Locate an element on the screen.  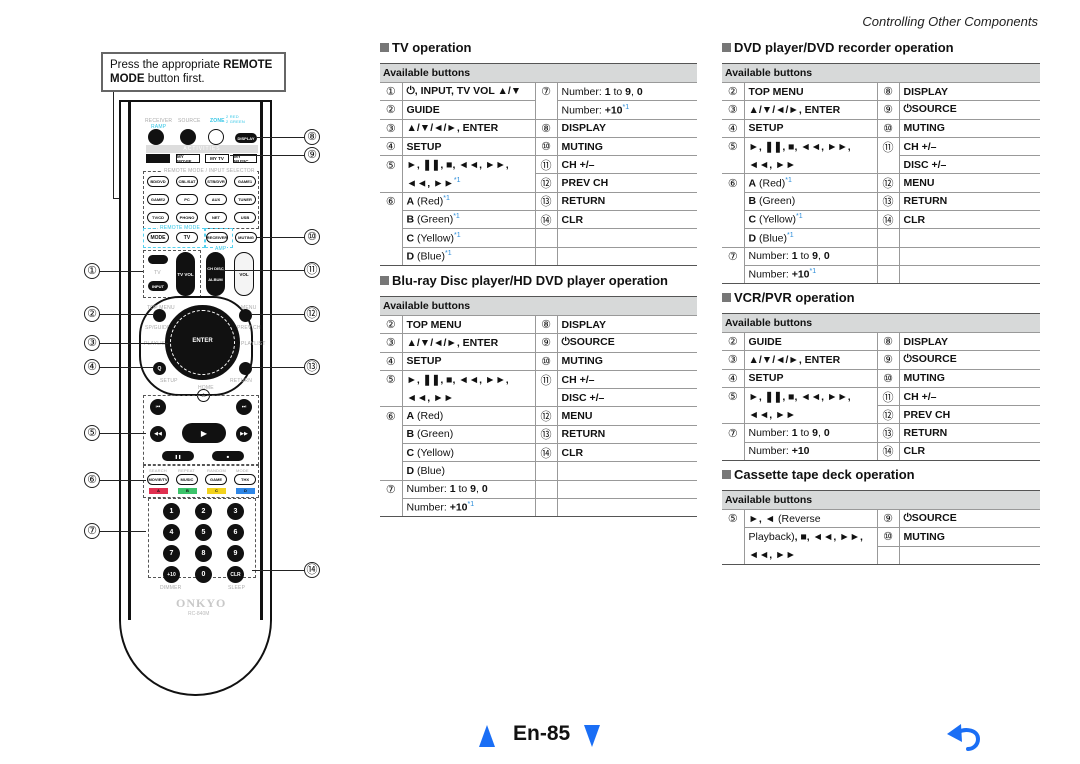
prev-ch-label: PREV CH is located at coordinates (249, 328).